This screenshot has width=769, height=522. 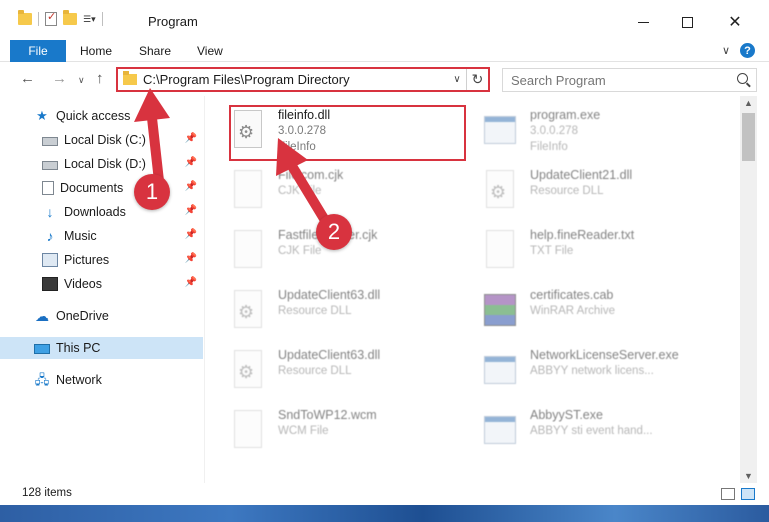 What do you see at coordinates (477, 79) in the screenshot?
I see `refresh-icon: ↻` at bounding box center [477, 79].